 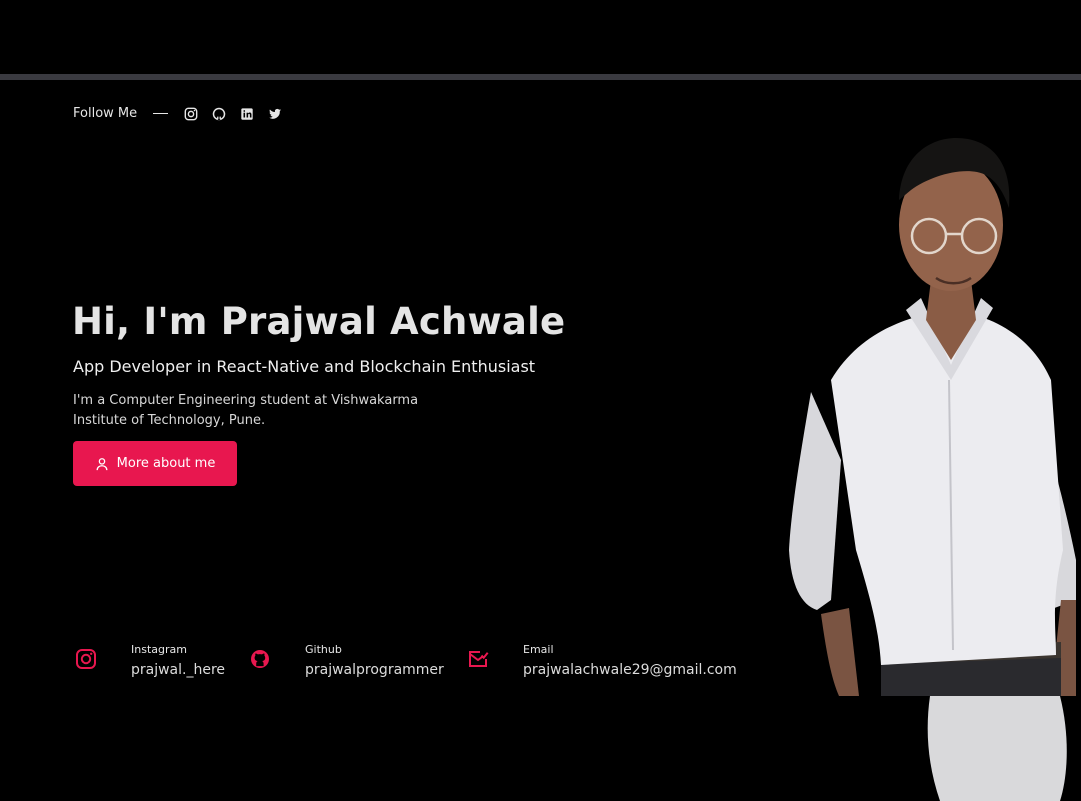 What do you see at coordinates (346, 659) in the screenshot?
I see `contact-github: Github prajwalprogrammer` at bounding box center [346, 659].